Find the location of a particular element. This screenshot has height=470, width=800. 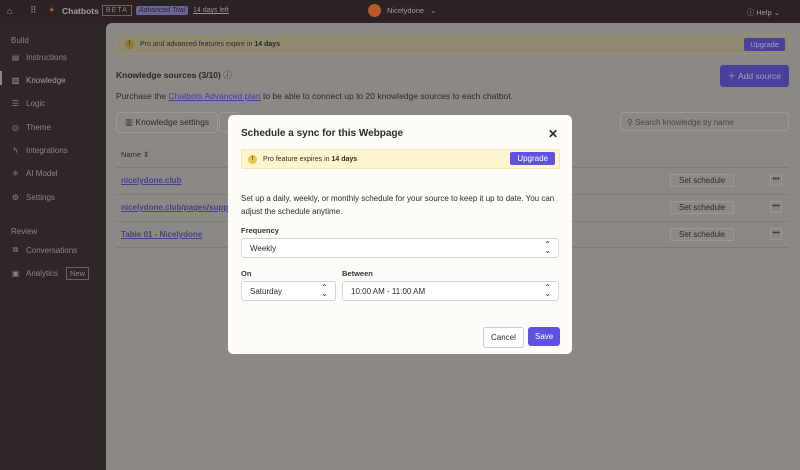

sidebar-item-theme: ◎ Theme is located at coordinates (31, 127).